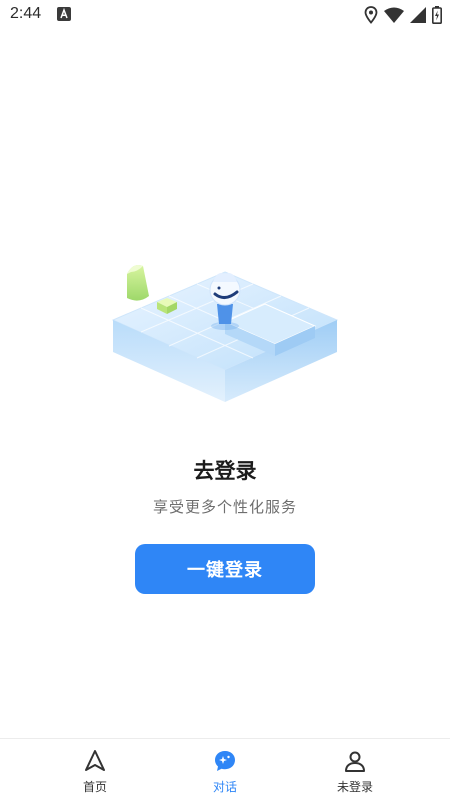 Image resolution: width=450 pixels, height=801 pixels. I want to click on bottom-nav: 首页 对话 未登录, so click(225, 769).